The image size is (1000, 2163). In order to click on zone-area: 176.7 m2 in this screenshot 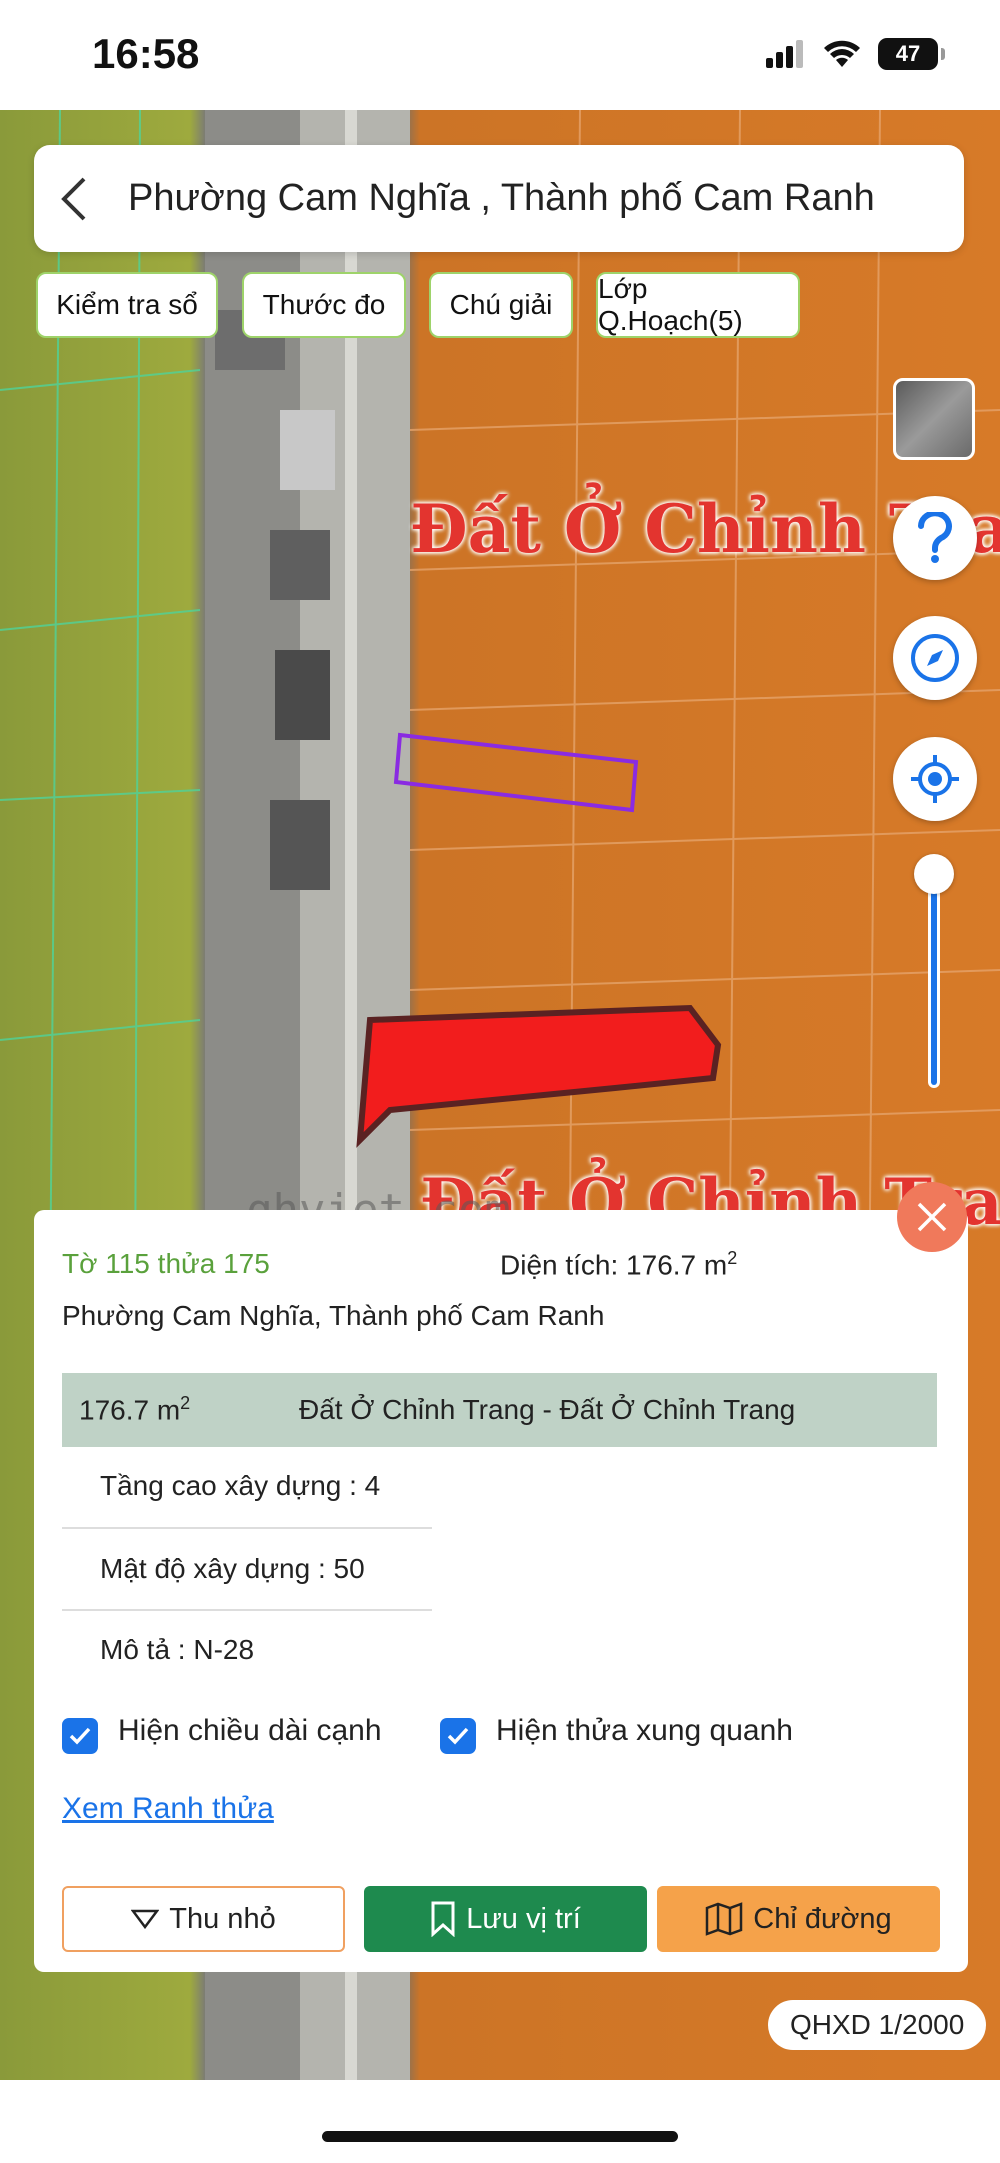, I will do `click(174, 1409)`.